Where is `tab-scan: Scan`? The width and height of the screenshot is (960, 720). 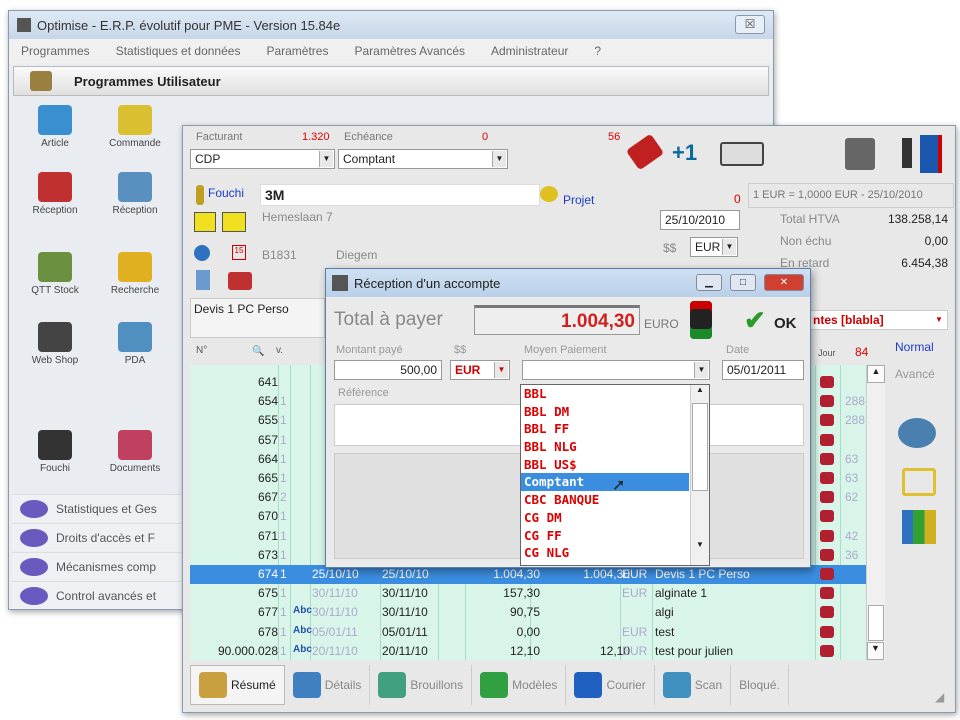 tab-scan: Scan is located at coordinates (693, 685).